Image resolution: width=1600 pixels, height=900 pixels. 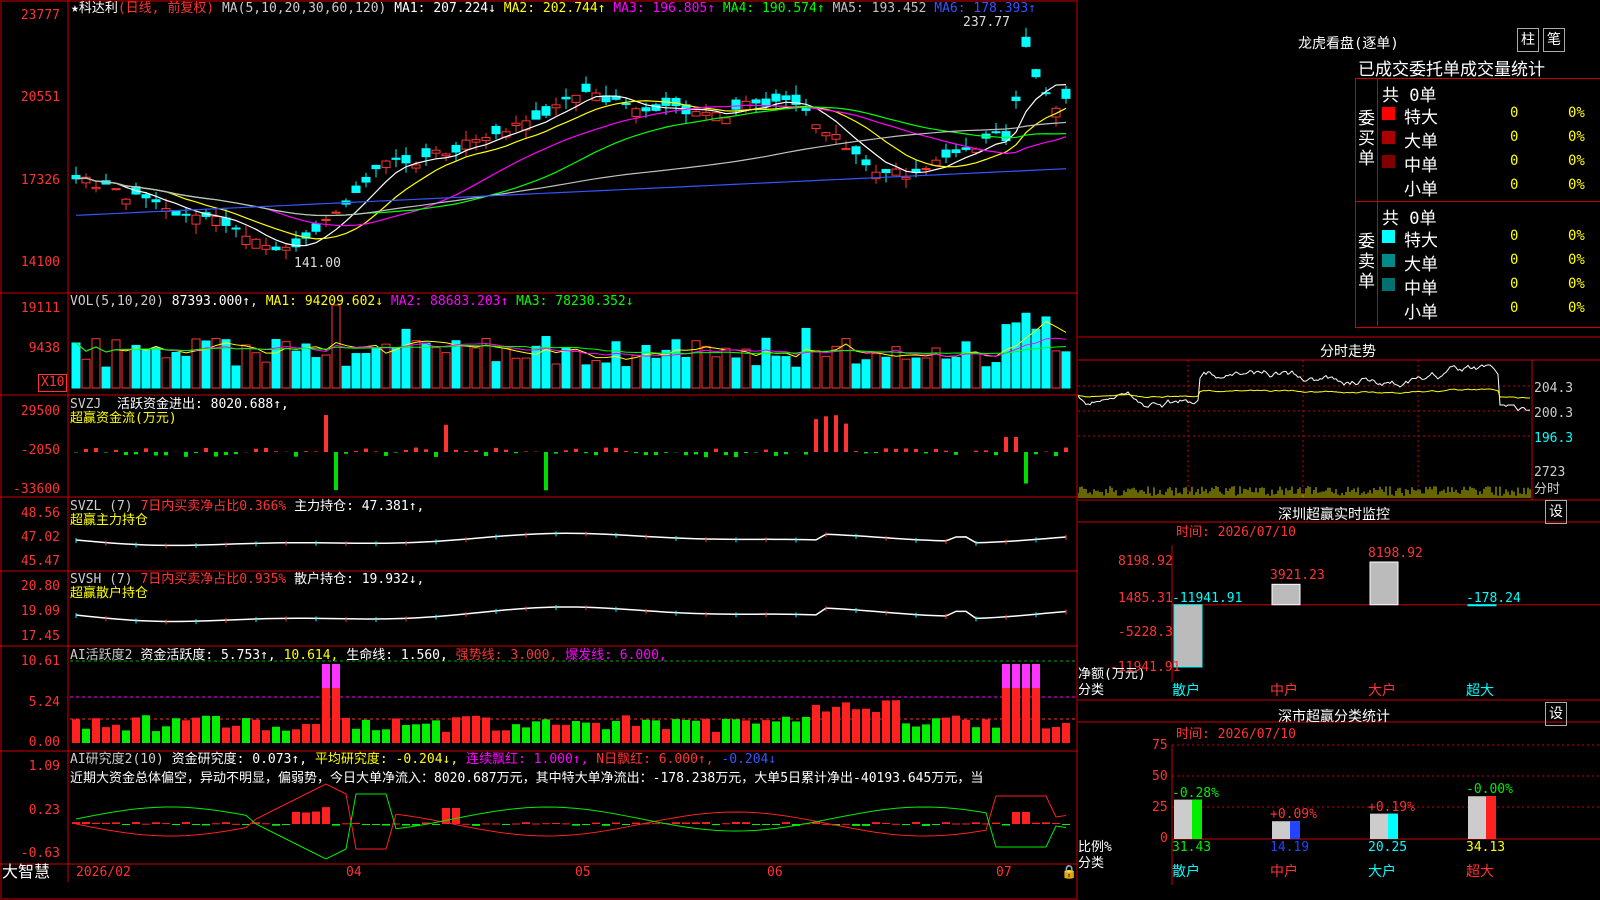 I want to click on ai1-title: AI活跃度2, so click(x=101, y=655).